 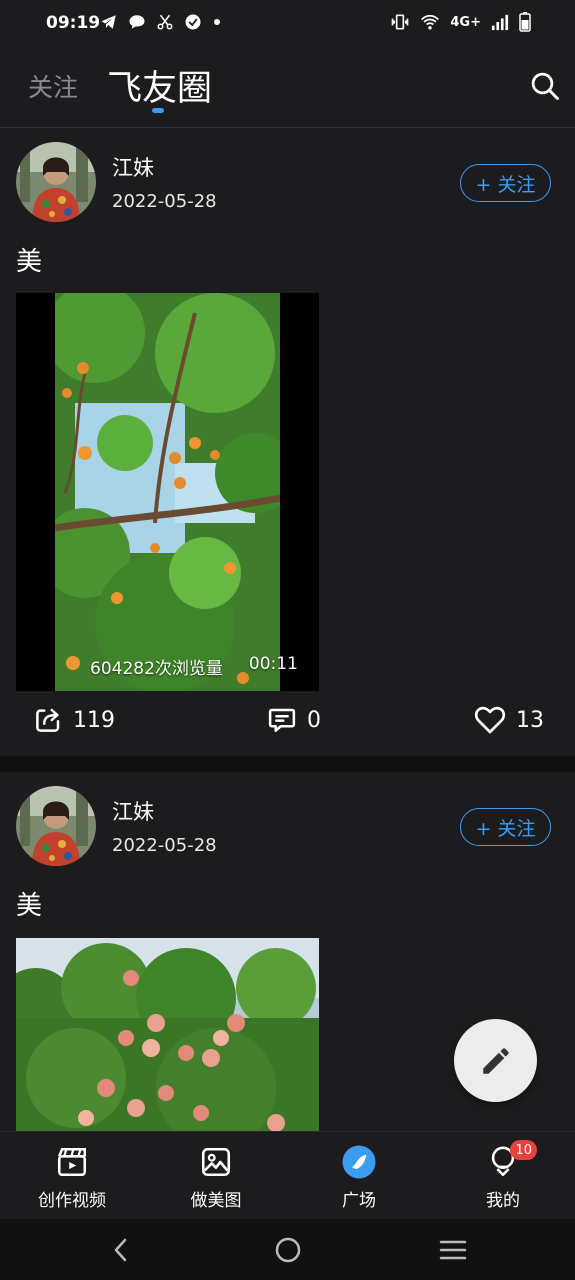 I want to click on nav-label: 做美图, so click(x=216, y=1201).